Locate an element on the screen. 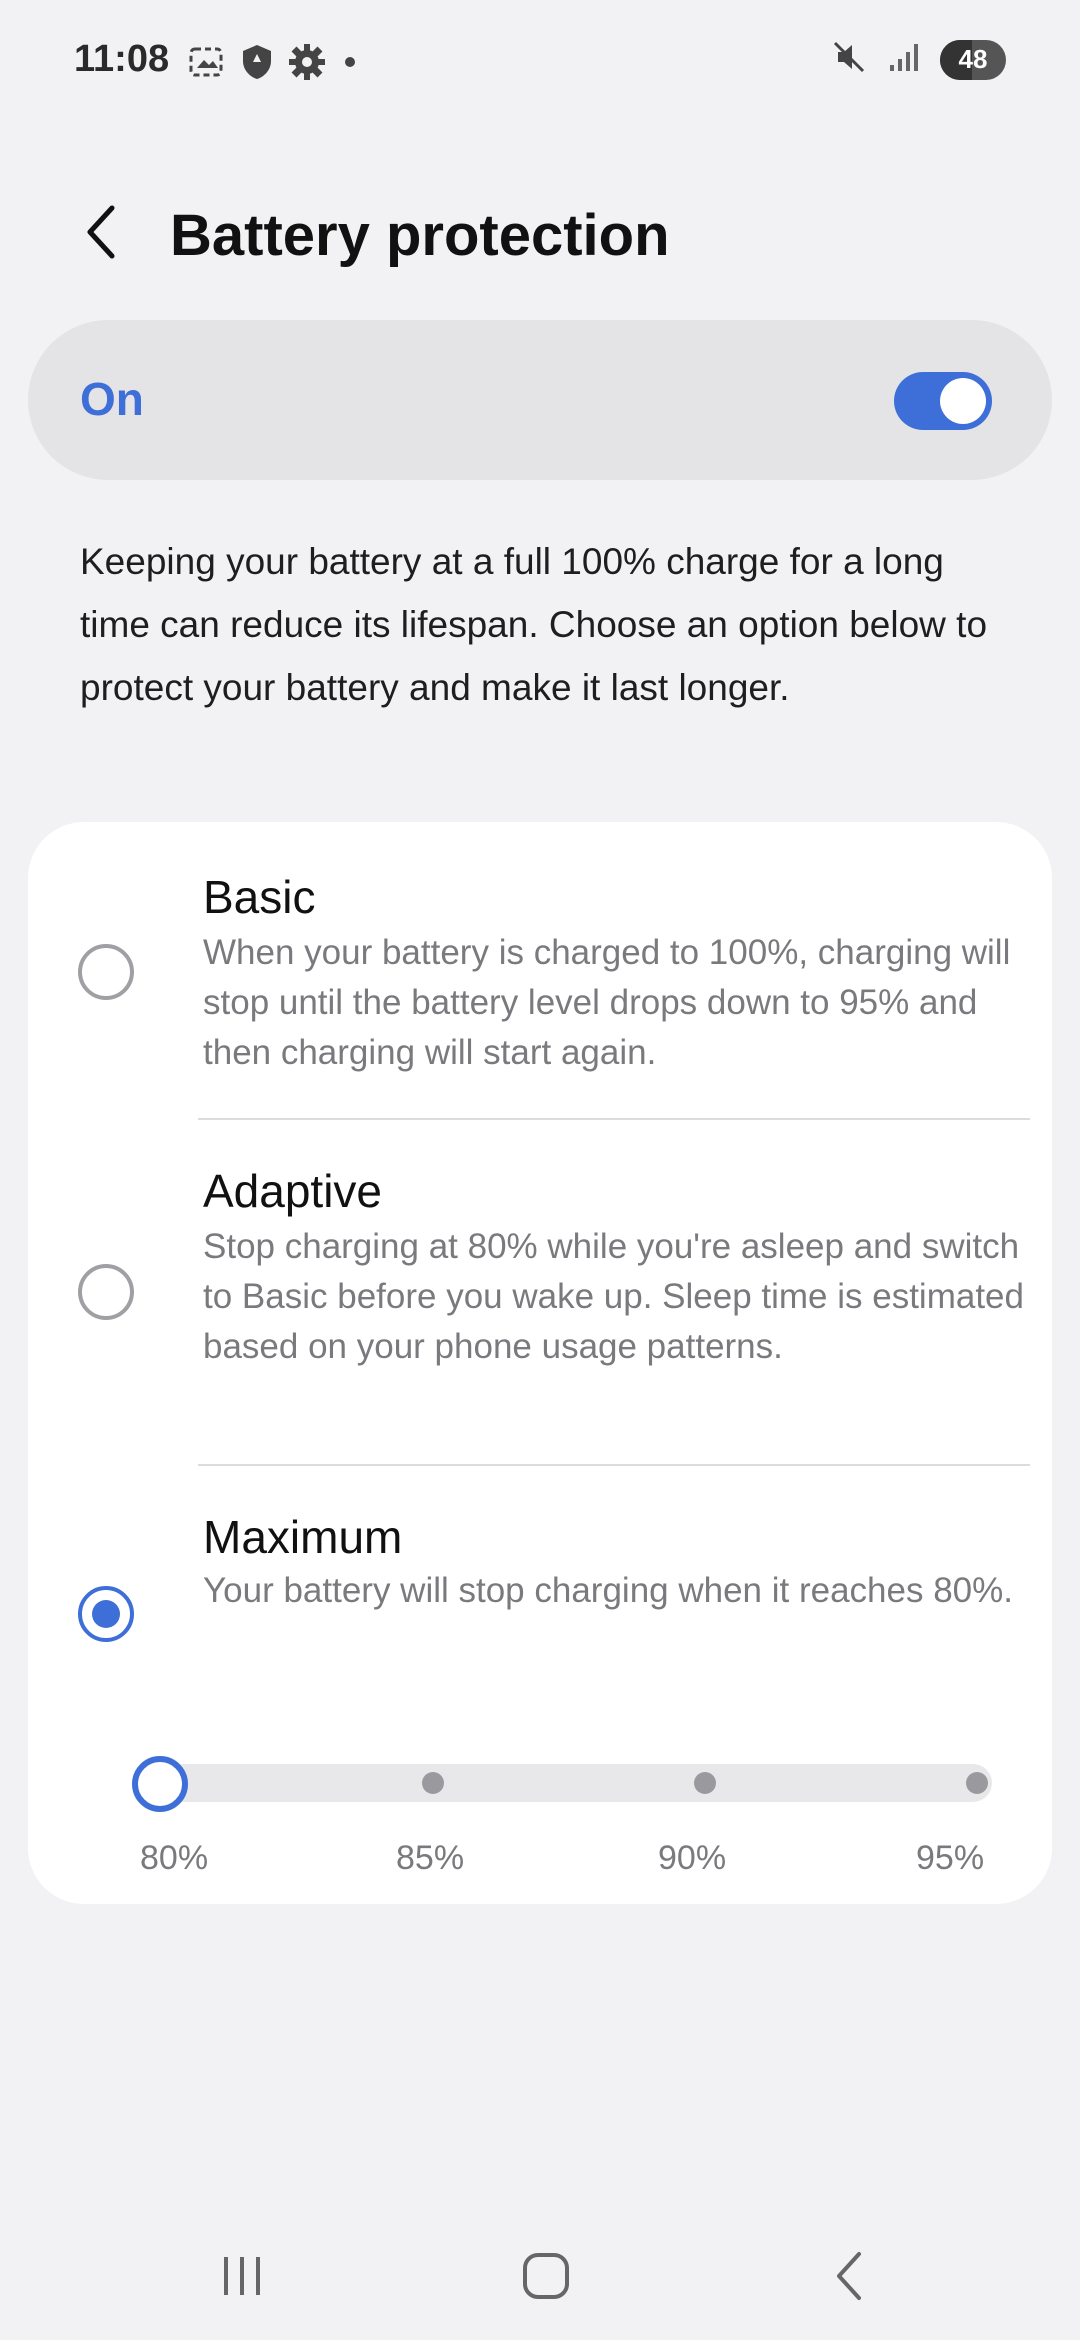 Image resolution: width=1080 pixels, height=2340 pixels. home-button is located at coordinates (546, 2276).